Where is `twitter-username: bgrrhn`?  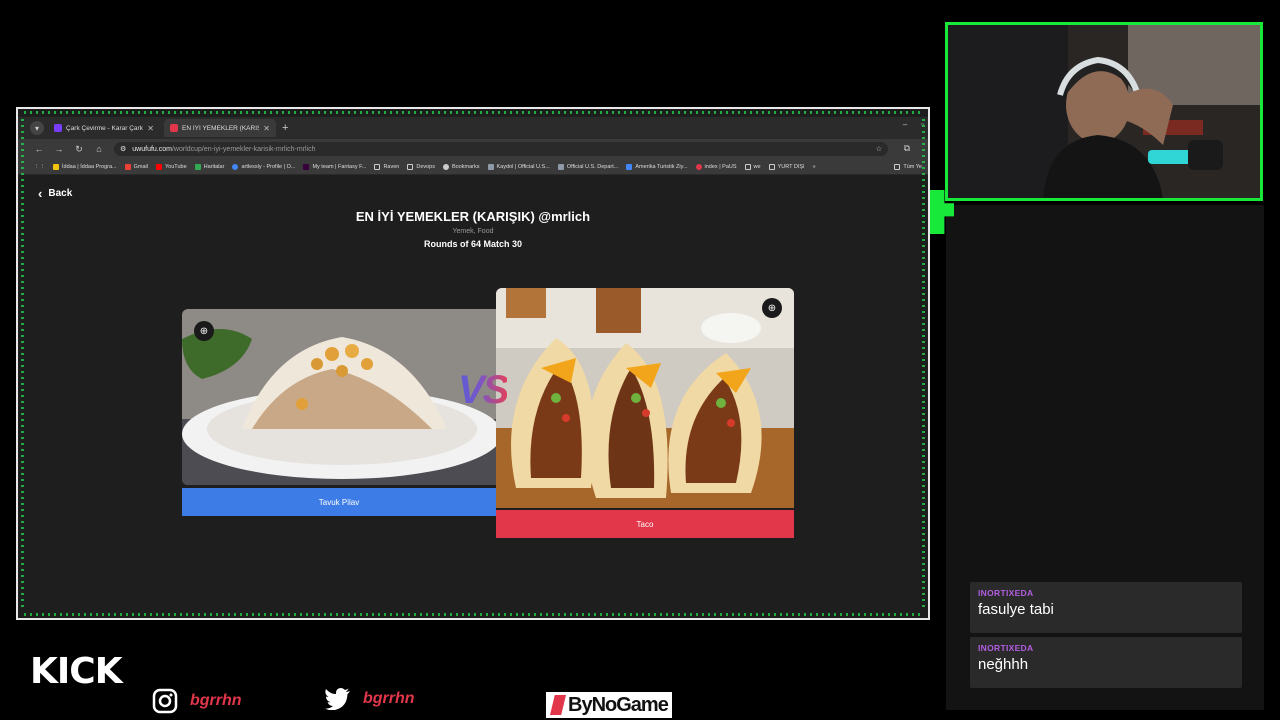 twitter-username: bgrrhn is located at coordinates (389, 698).